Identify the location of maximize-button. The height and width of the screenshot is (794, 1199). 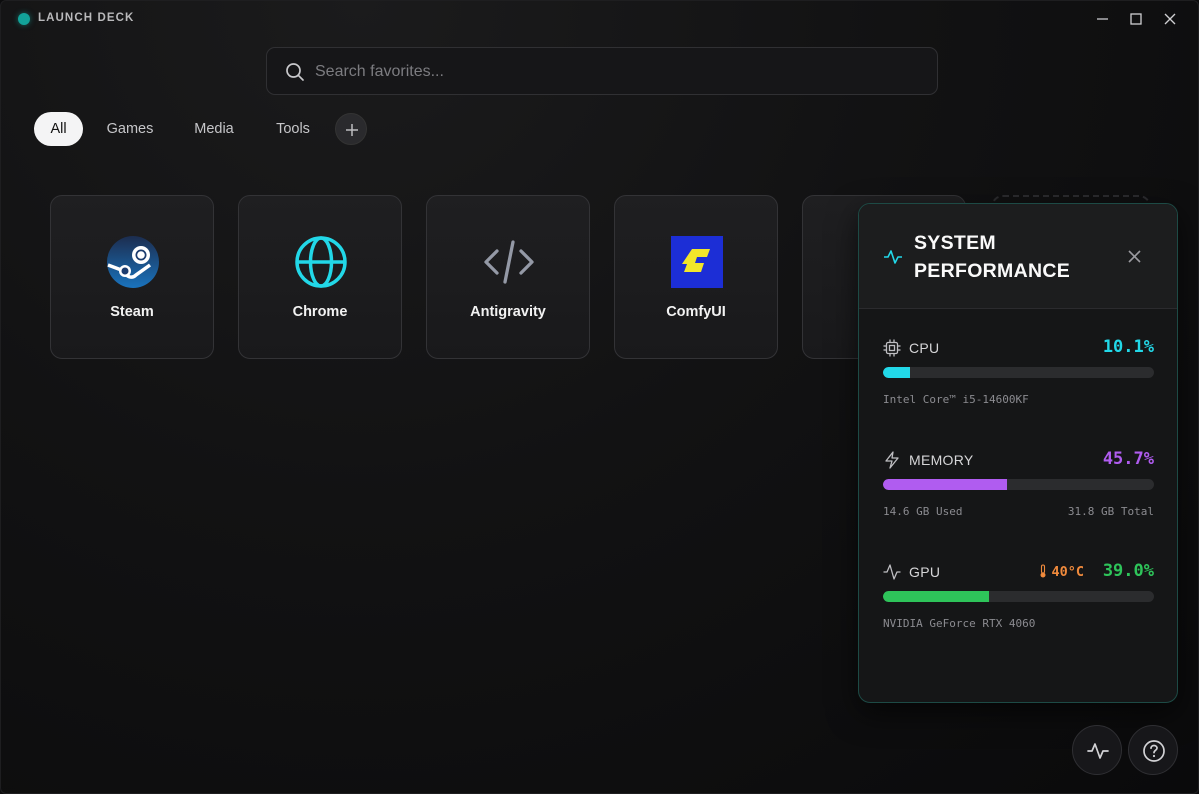
(1136, 19).